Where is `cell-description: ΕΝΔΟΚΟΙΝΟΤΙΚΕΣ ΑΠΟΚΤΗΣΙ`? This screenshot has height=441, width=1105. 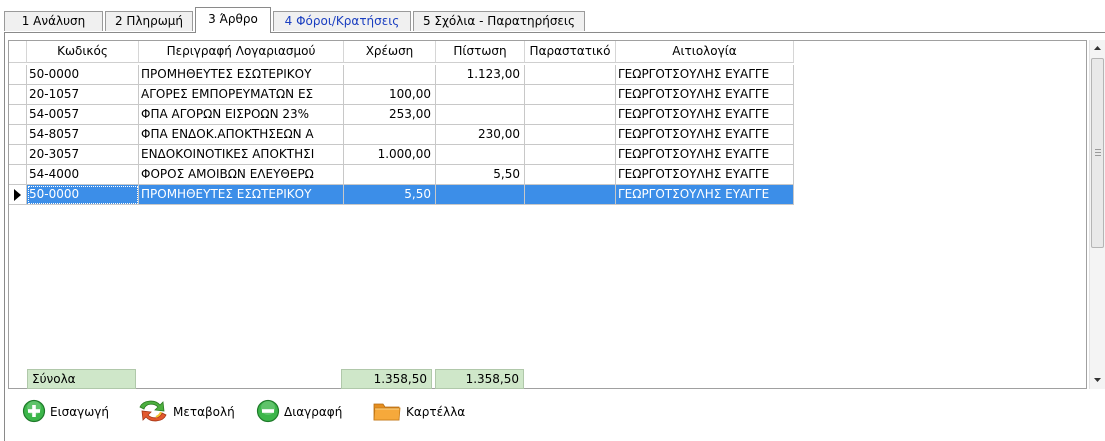 cell-description: ΕΝΔΟΚΟΙΝΟΤΙΚΕΣ ΑΠΟΚΤΗΣΙ is located at coordinates (241, 155).